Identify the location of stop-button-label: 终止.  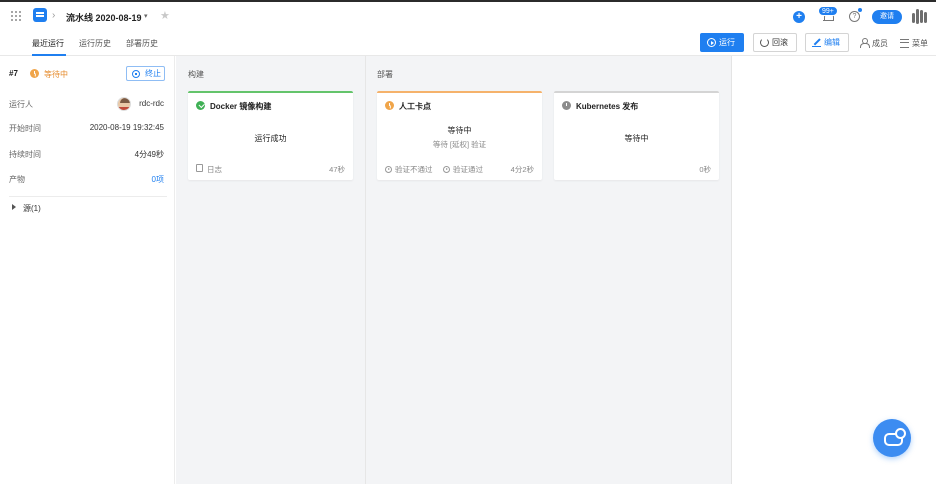
(153, 73).